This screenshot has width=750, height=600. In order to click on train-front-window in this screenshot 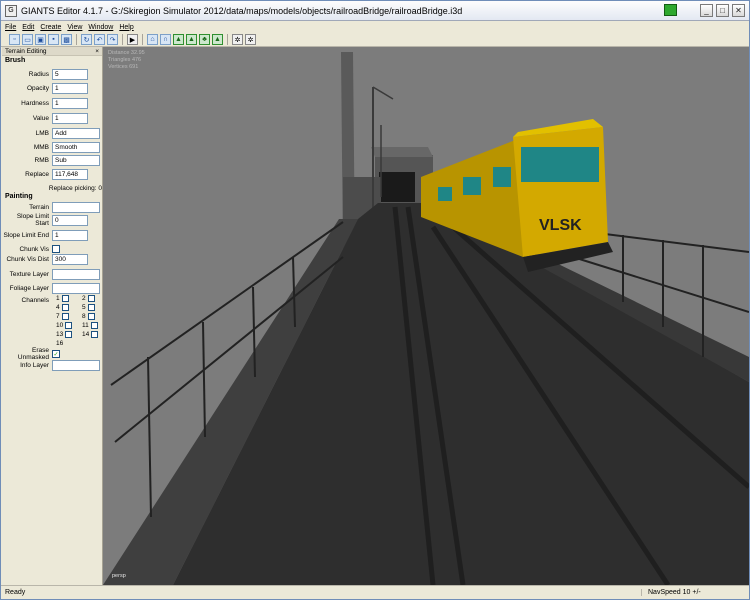, I will do `click(560, 164)`.